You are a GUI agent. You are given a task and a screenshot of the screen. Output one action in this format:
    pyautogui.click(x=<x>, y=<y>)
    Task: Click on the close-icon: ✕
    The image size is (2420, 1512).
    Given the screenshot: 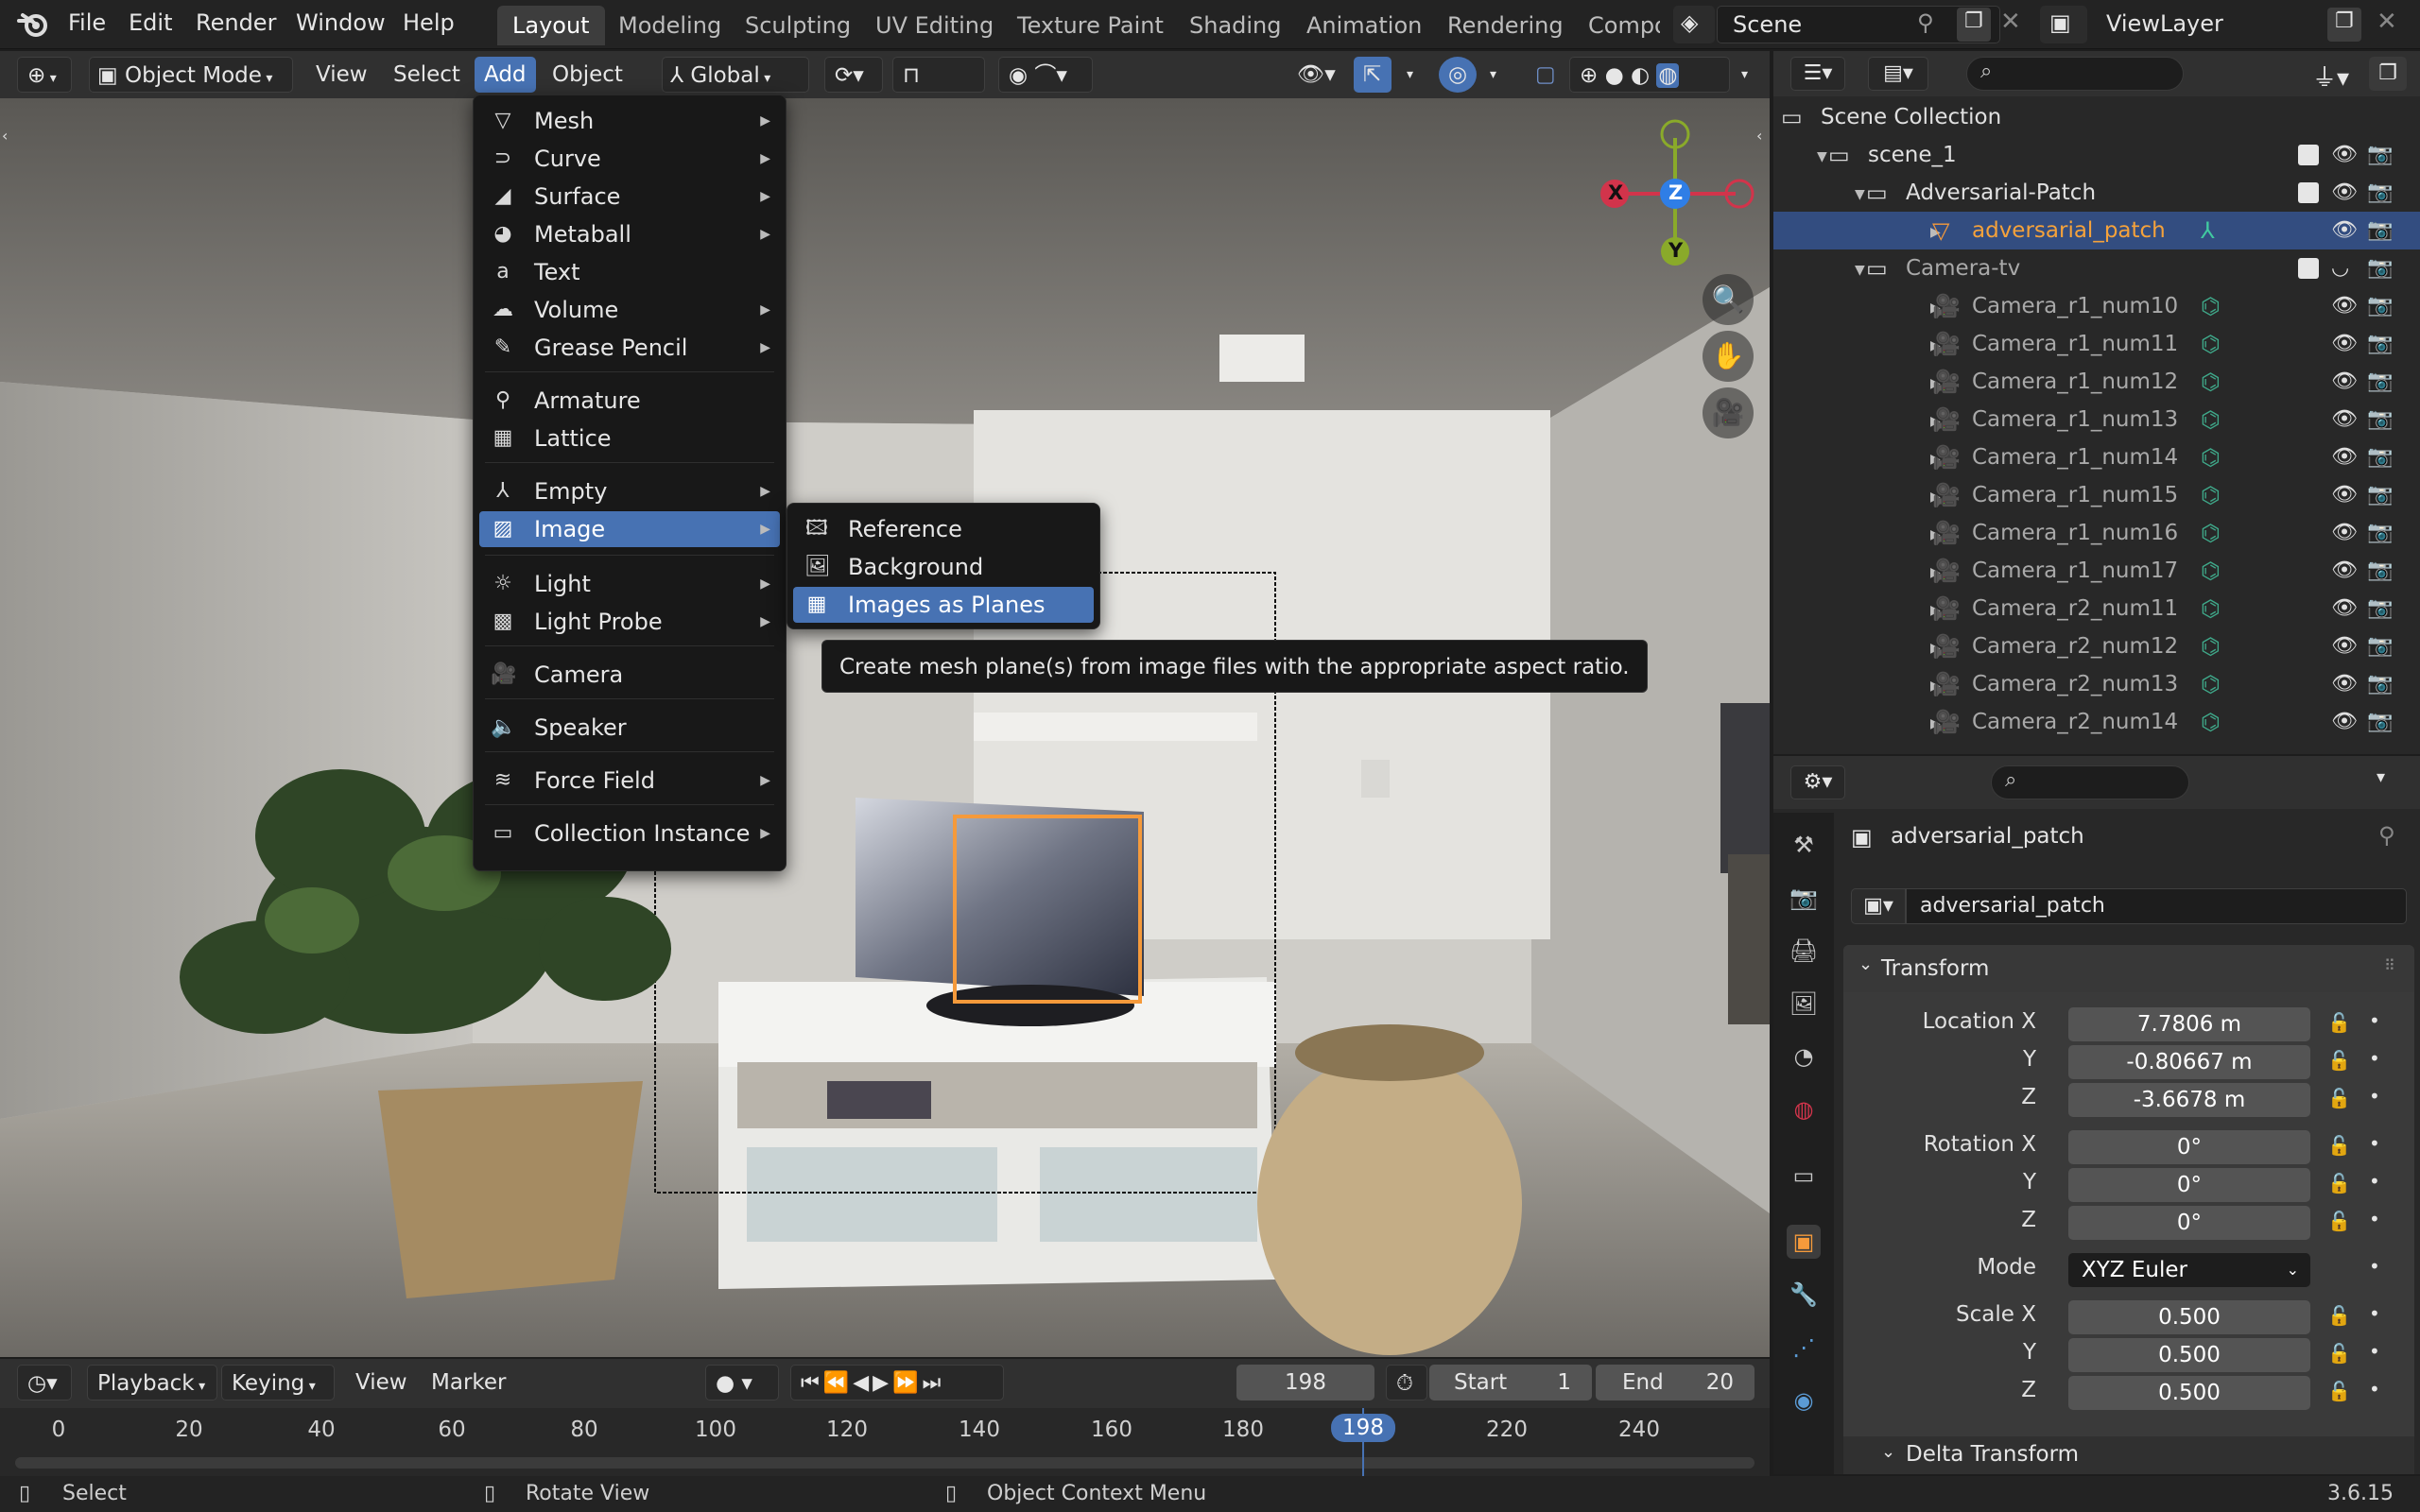 What is the action you would take?
    pyautogui.click(x=2010, y=22)
    